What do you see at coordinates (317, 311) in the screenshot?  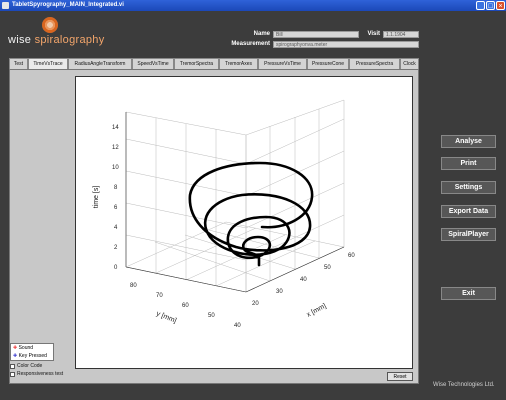 I see `x-axis-label: x [mm]` at bounding box center [317, 311].